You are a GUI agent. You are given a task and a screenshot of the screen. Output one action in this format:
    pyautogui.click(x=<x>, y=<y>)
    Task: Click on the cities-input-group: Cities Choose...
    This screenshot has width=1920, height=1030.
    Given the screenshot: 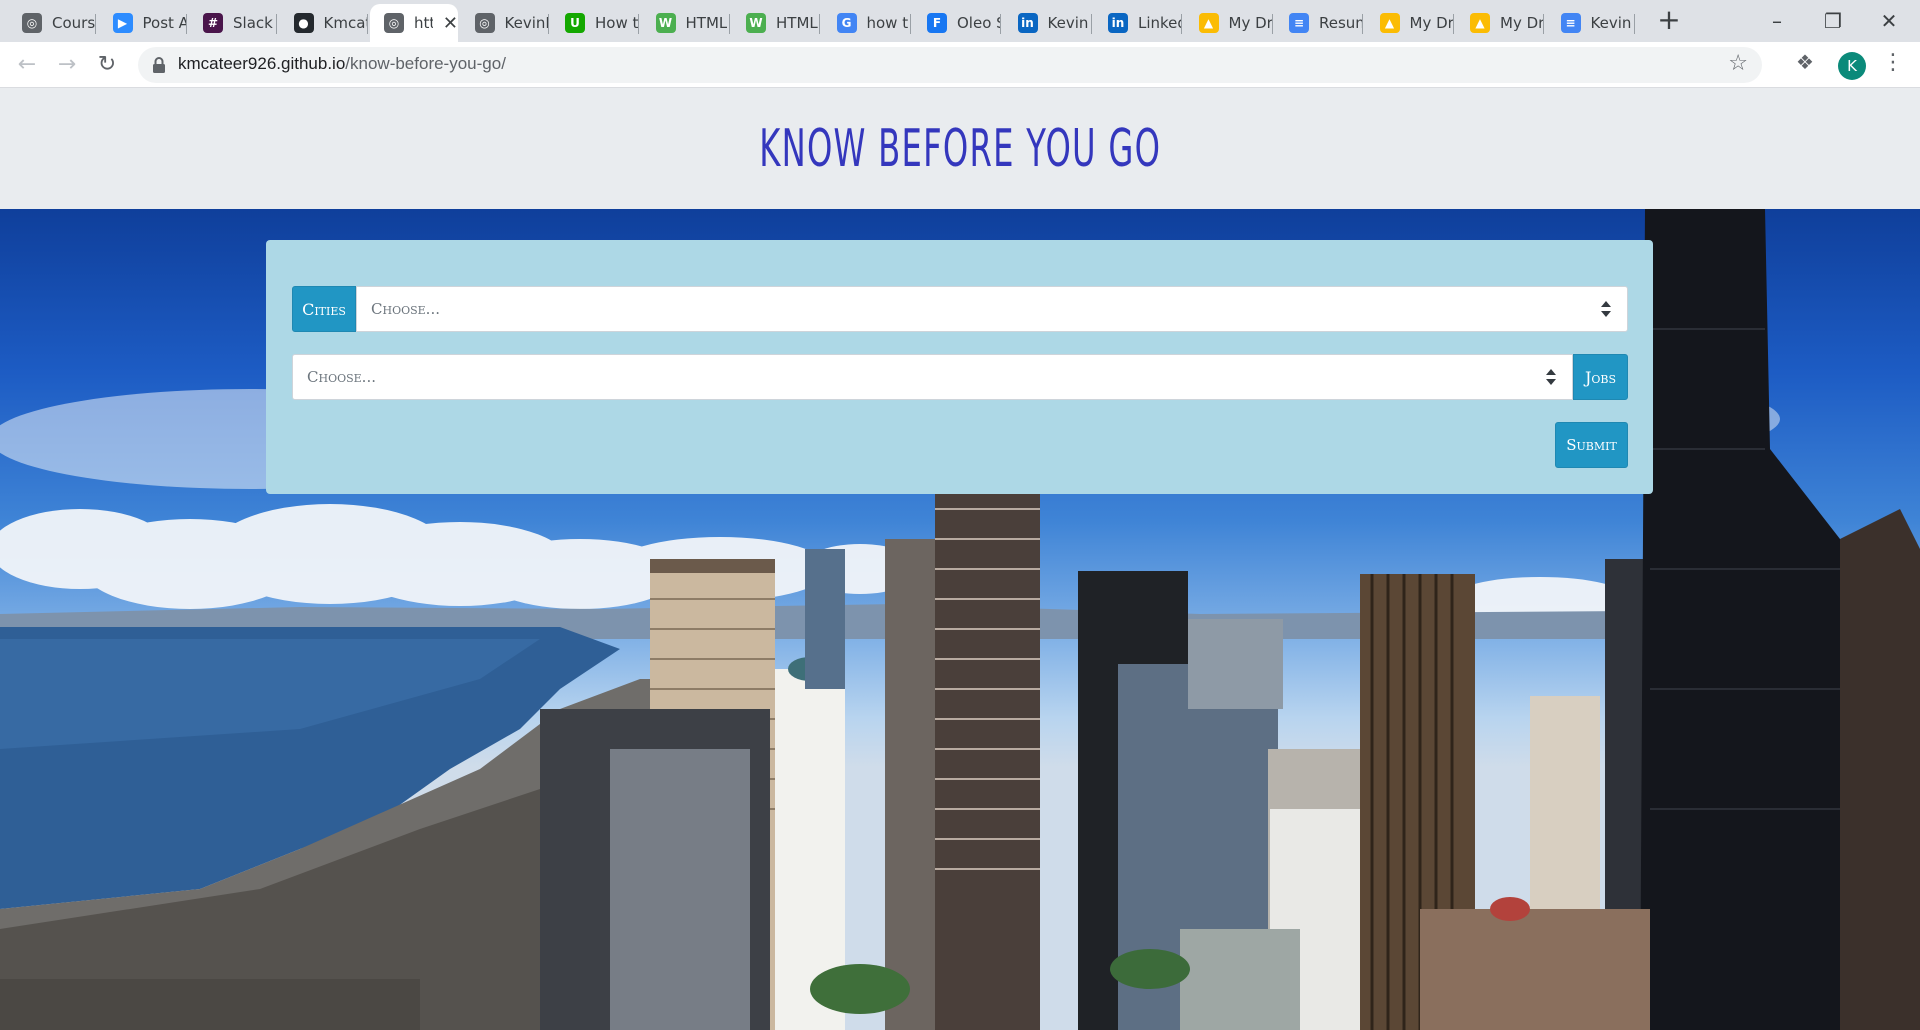 What is the action you would take?
    pyautogui.click(x=960, y=309)
    